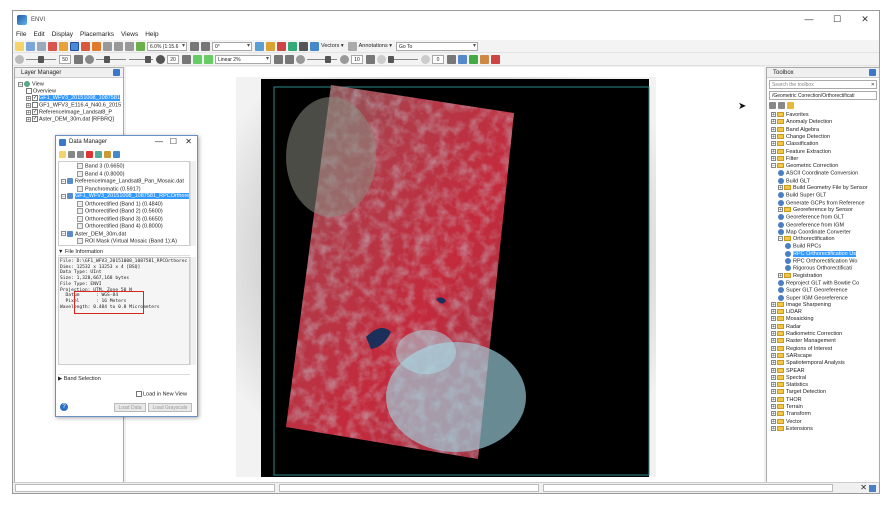 The height and width of the screenshot is (505, 894). I want to click on swipe-icon, so click(495, 59).